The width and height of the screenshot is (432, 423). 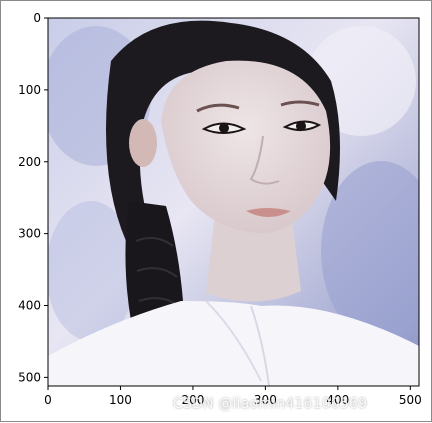 I want to click on x-tick-label: 100, so click(x=120, y=400).